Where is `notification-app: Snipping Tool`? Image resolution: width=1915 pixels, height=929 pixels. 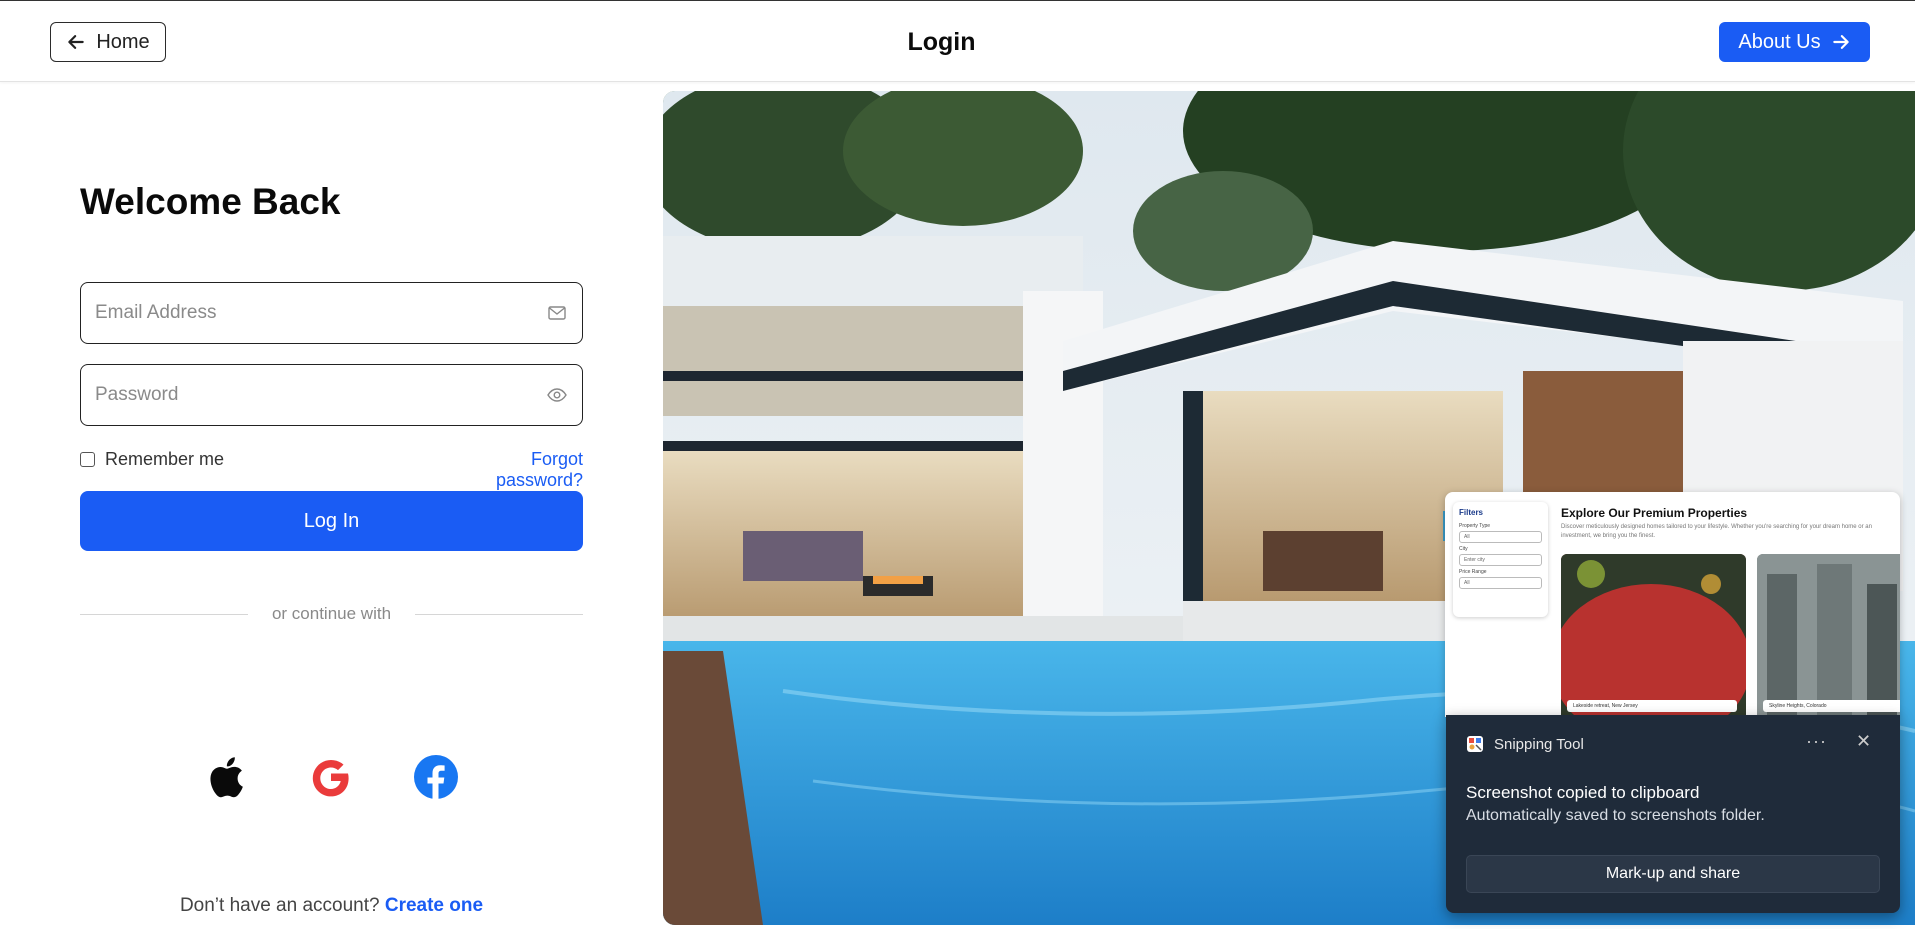
notification-app: Snipping Tool is located at coordinates (1525, 744).